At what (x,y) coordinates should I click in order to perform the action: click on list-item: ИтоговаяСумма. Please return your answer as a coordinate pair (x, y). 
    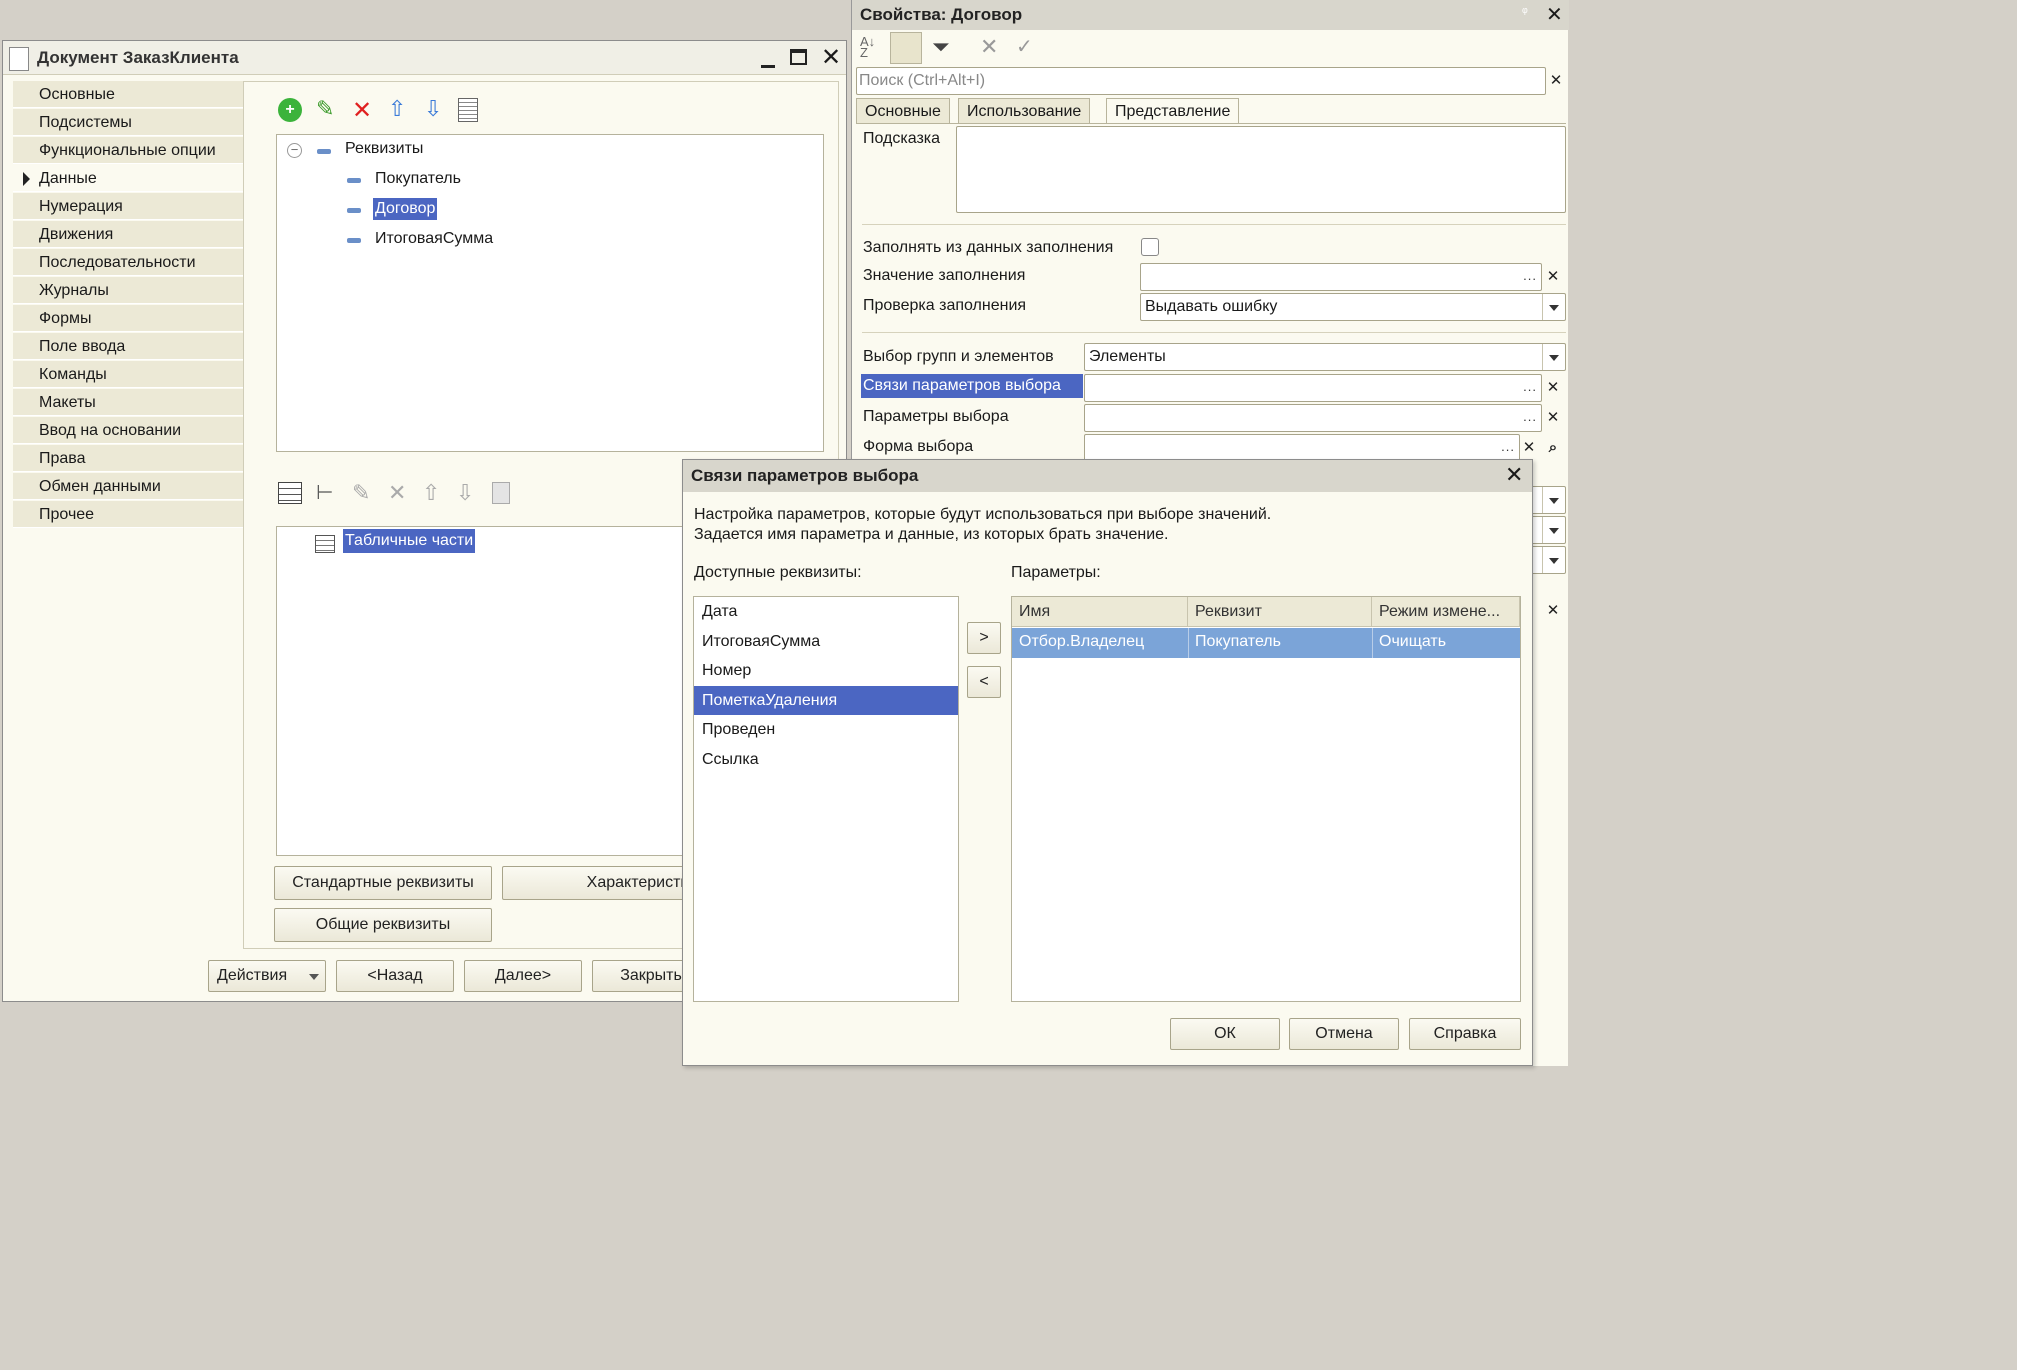
    Looking at the image, I should click on (826, 641).